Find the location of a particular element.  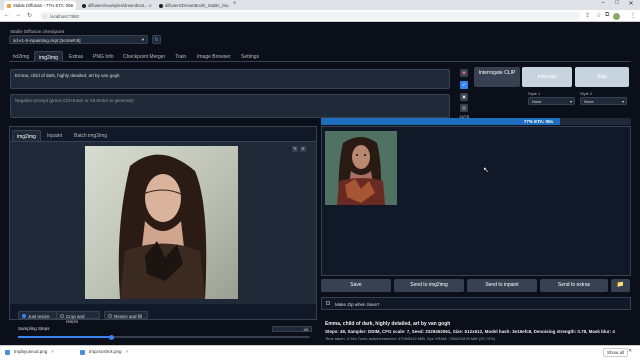

tab-favicon-icon is located at coordinates (9, 5).